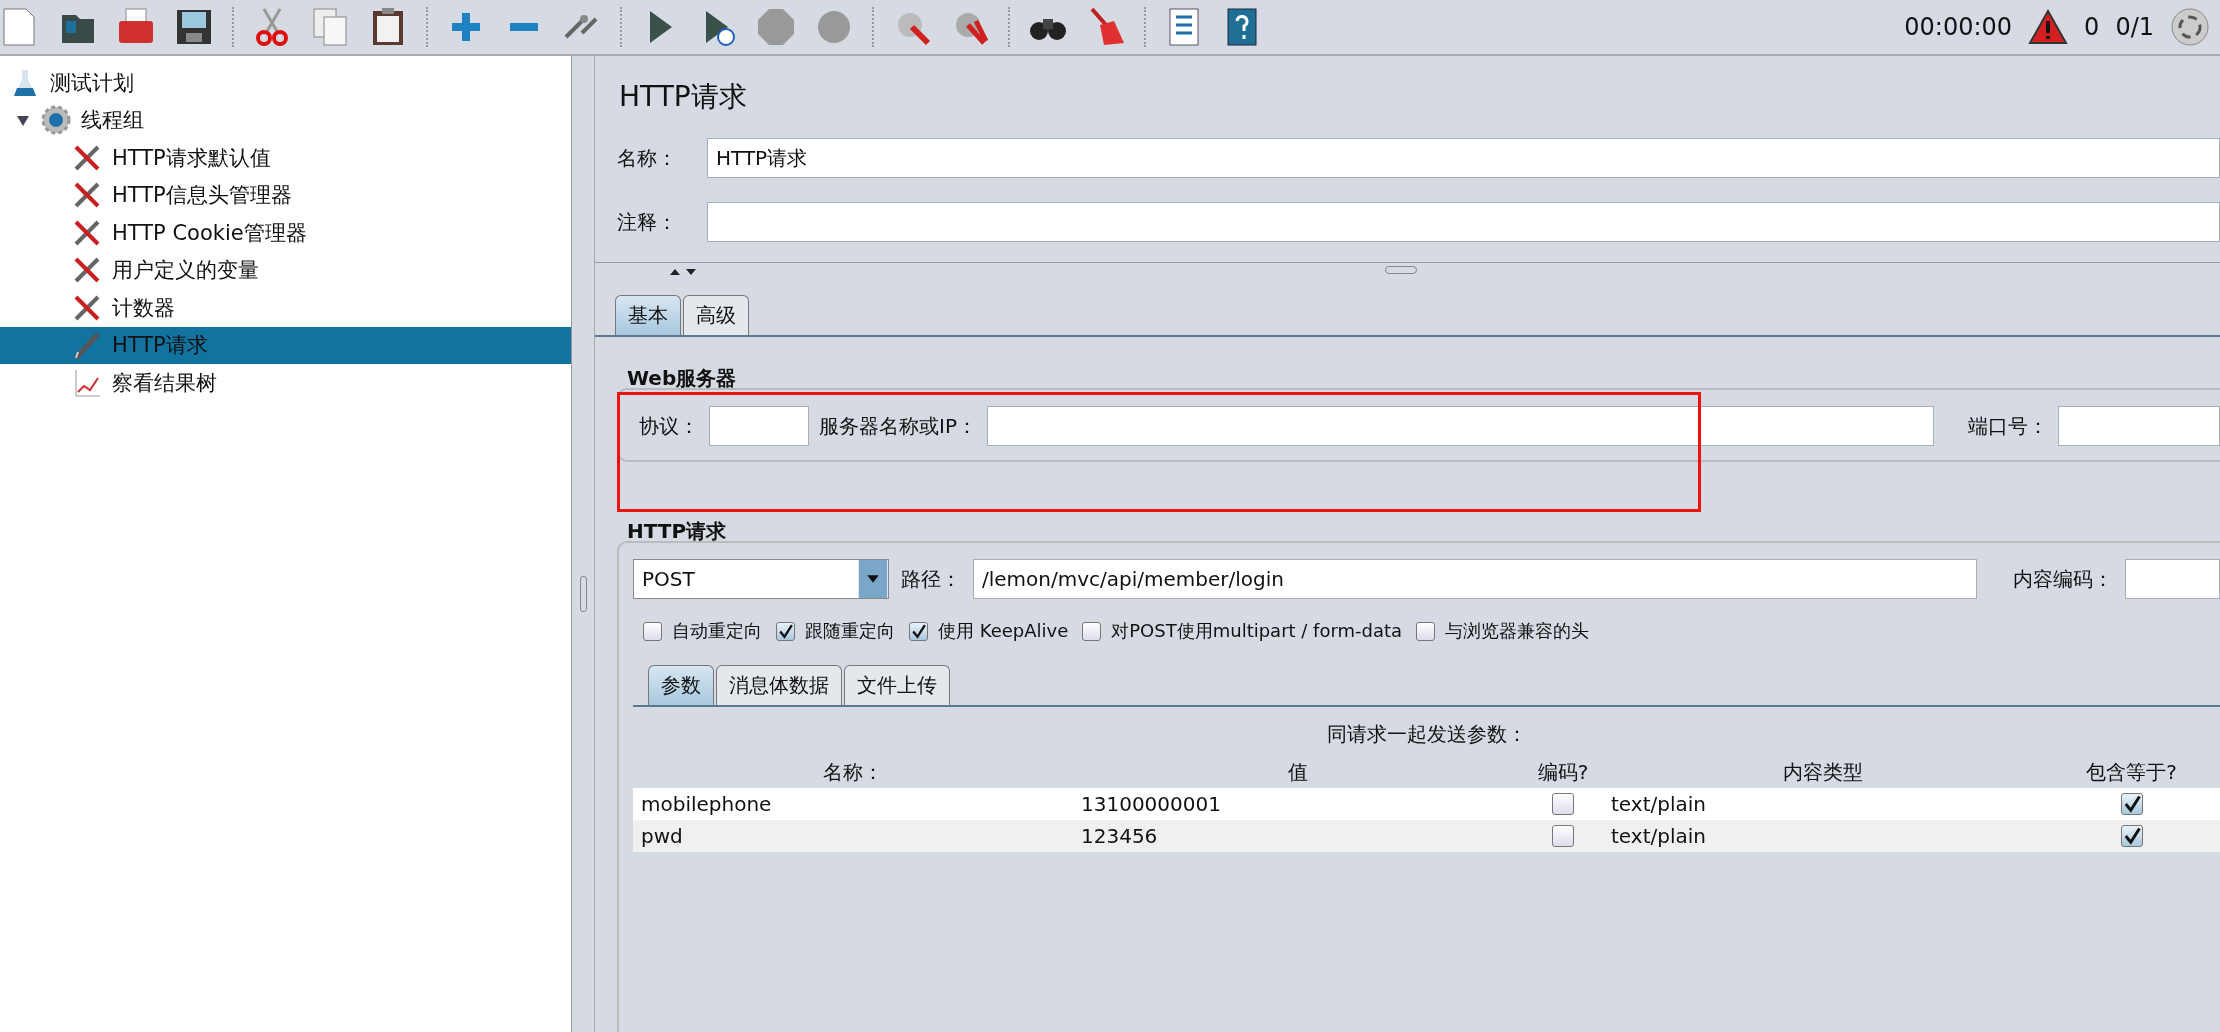 The image size is (2220, 1032). What do you see at coordinates (2172, 579) in the screenshot?
I see `encoding-field` at bounding box center [2172, 579].